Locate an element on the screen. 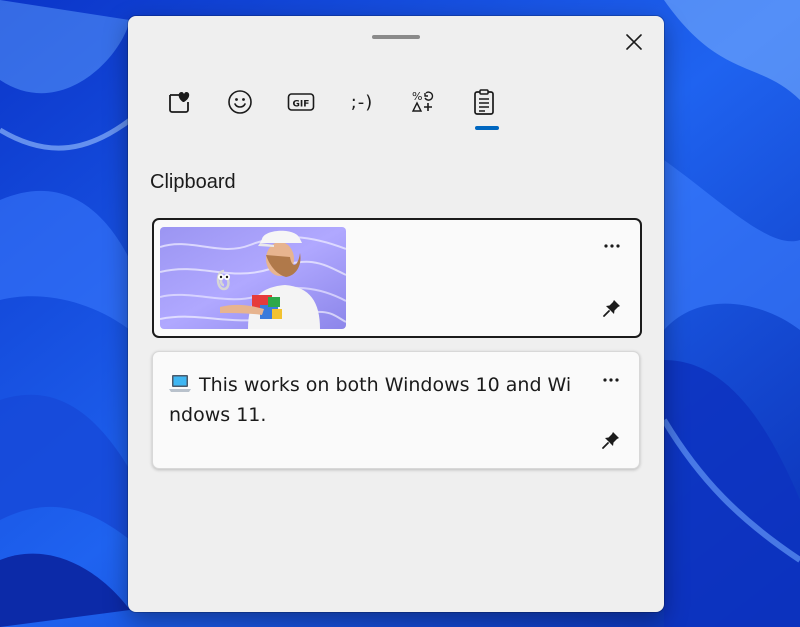 The image size is (800, 627). clipboard-item-image is located at coordinates (397, 278).